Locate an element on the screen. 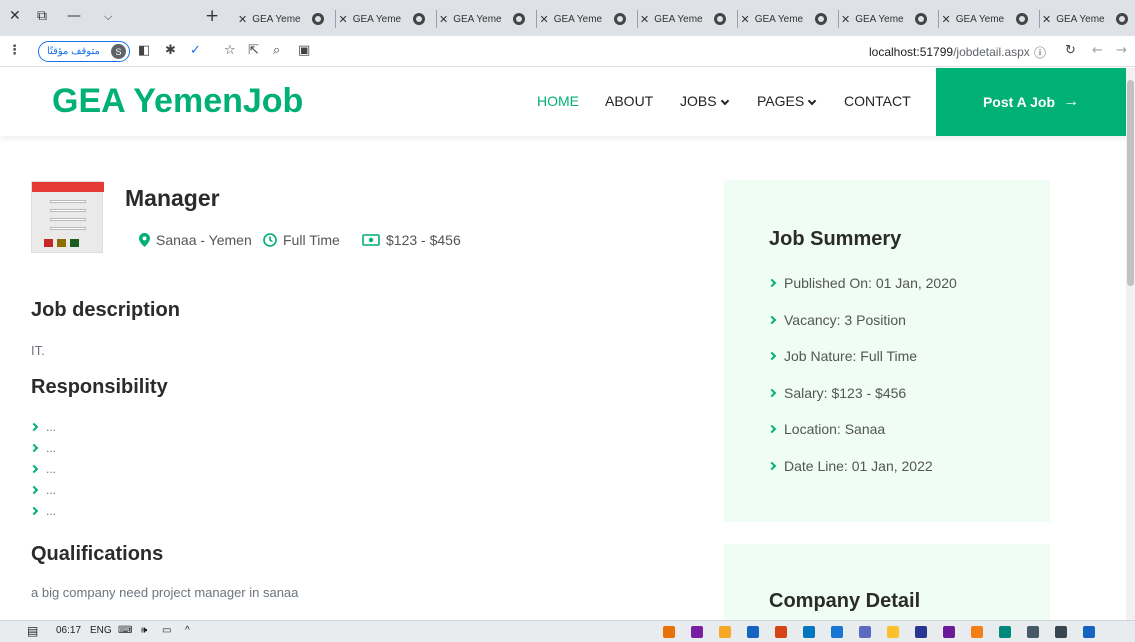 The image size is (1135, 642). summary-item-text: Location: Sanaa is located at coordinates (835, 429).